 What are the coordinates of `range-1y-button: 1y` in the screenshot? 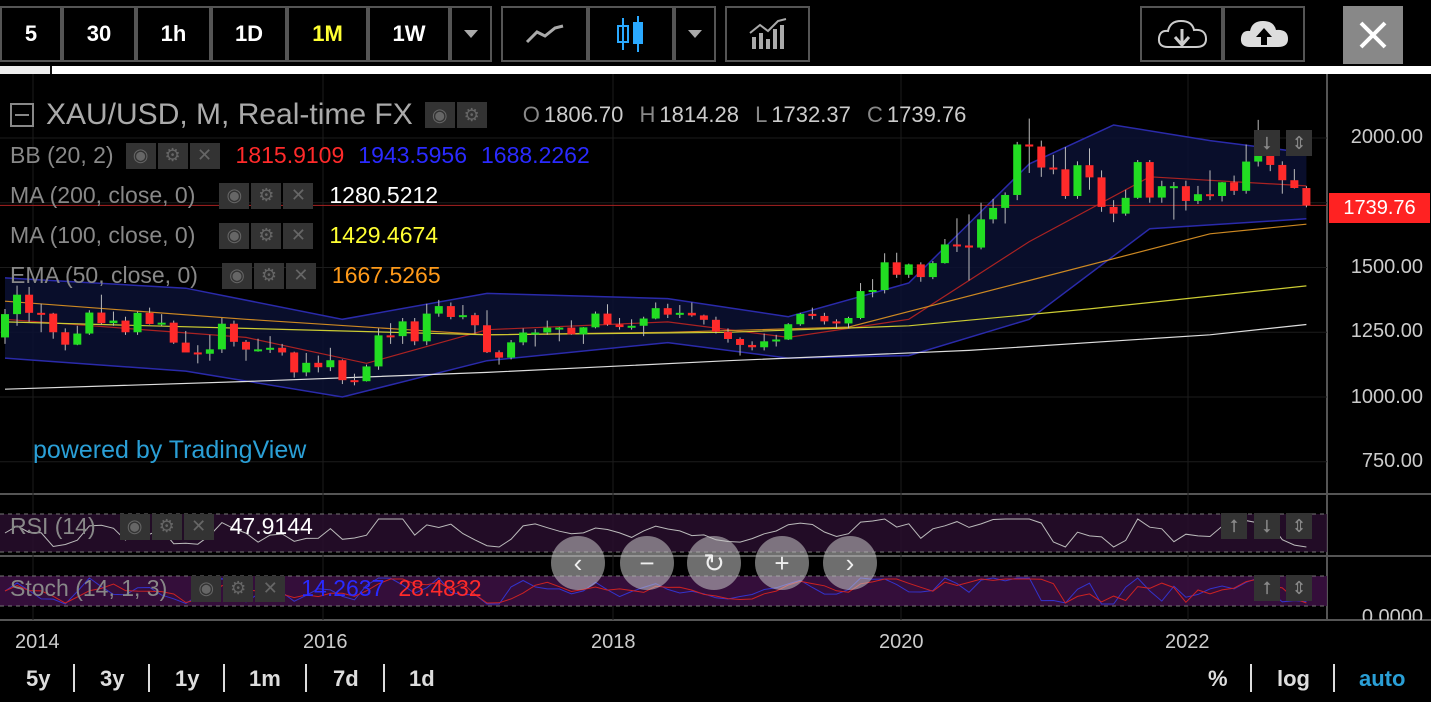 It's located at (187, 679).